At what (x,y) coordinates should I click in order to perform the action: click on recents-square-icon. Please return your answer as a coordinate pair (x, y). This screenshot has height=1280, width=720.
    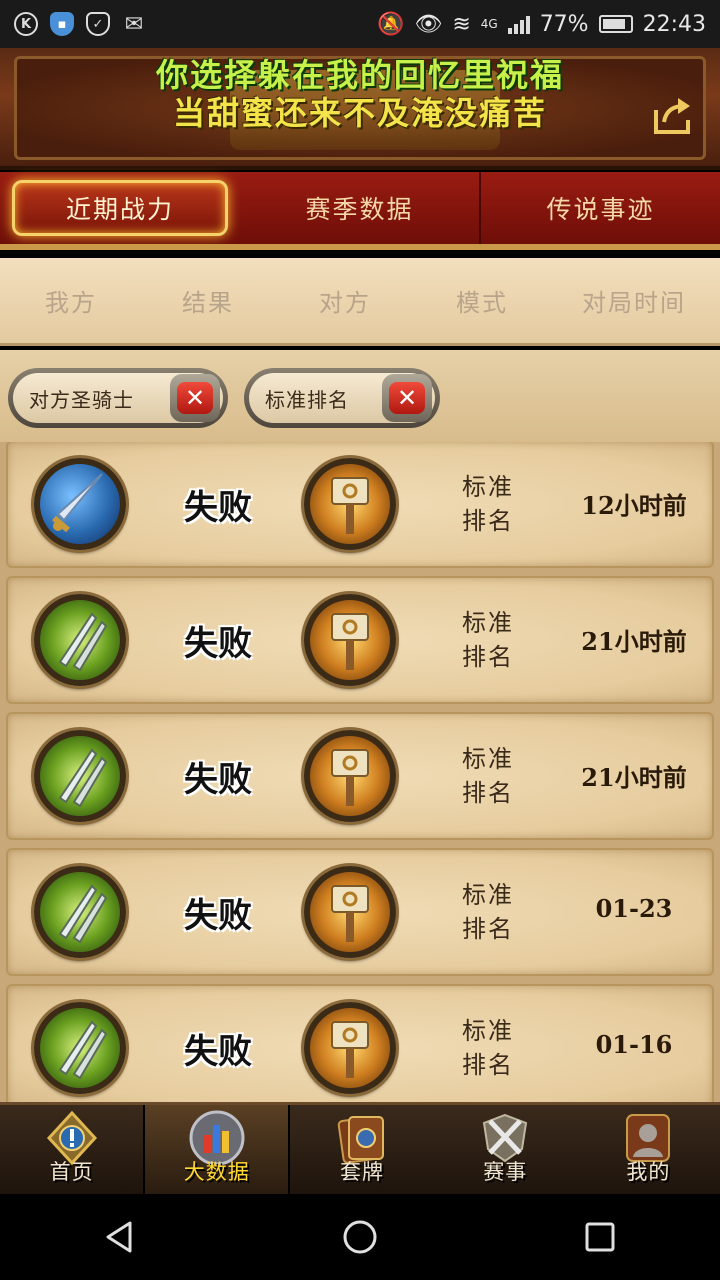
    Looking at the image, I should click on (600, 1237).